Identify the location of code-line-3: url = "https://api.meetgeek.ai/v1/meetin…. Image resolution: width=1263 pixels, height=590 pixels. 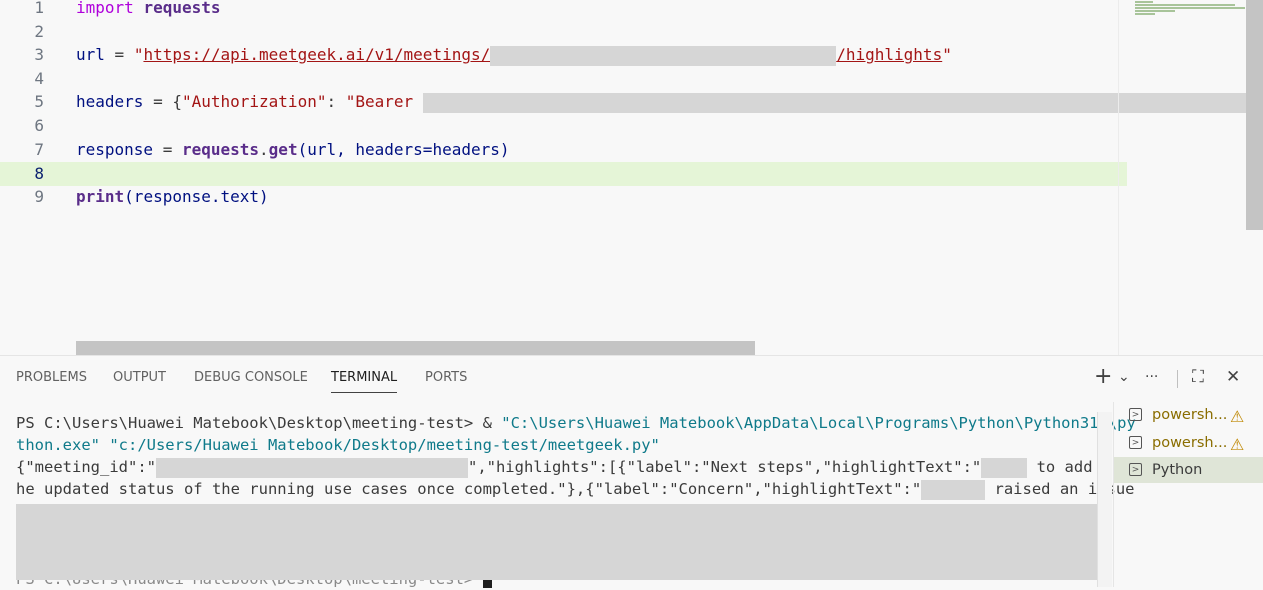
(514, 55).